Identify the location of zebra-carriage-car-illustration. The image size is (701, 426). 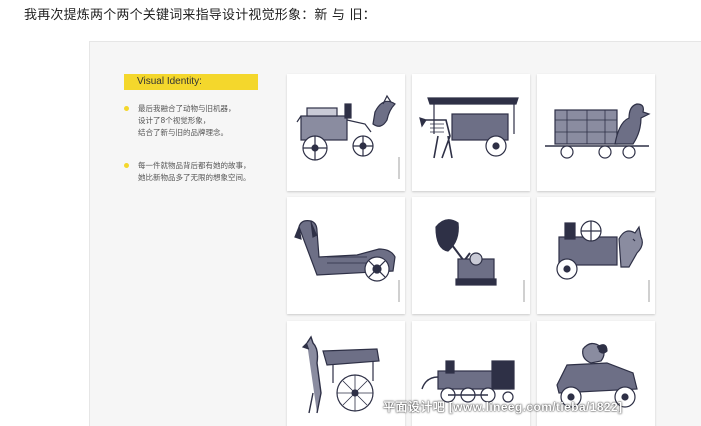
(469, 128).